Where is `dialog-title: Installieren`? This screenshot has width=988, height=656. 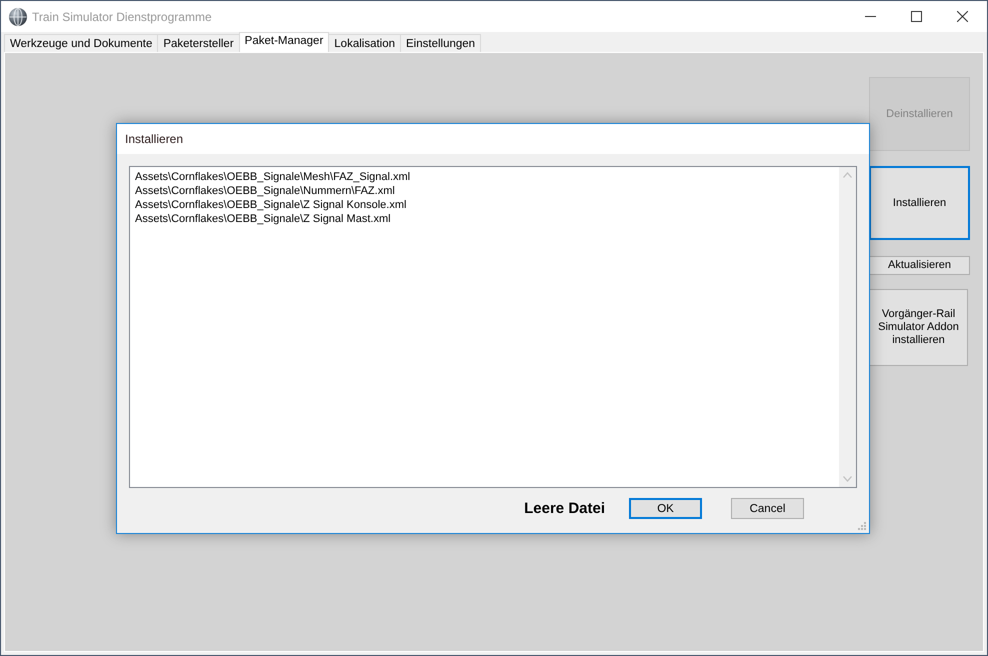 dialog-title: Installieren is located at coordinates (154, 139).